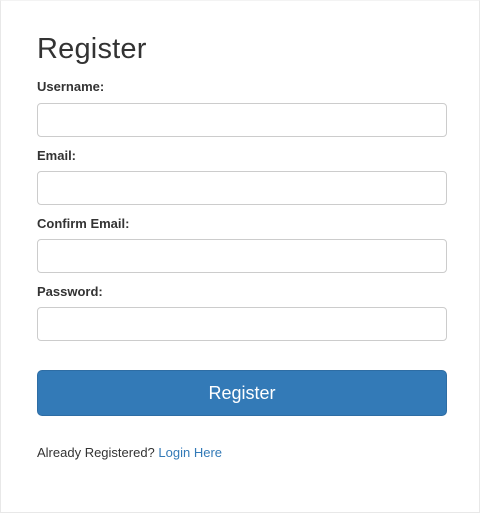 The width and height of the screenshot is (480, 513). I want to click on password-field-group: Password:, so click(242, 312).